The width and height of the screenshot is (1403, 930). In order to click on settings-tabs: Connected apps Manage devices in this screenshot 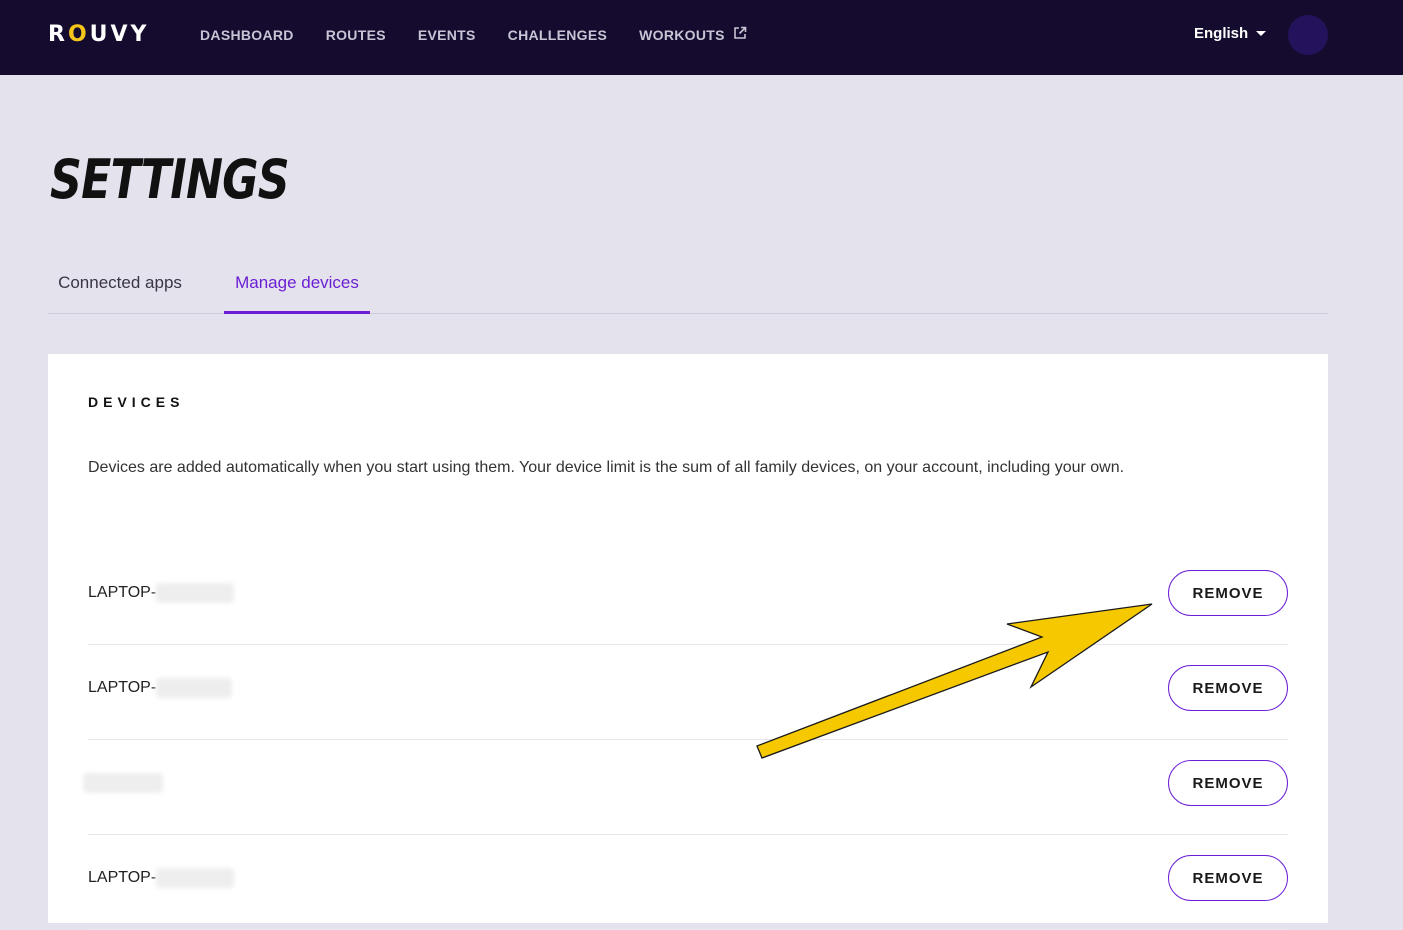, I will do `click(688, 288)`.